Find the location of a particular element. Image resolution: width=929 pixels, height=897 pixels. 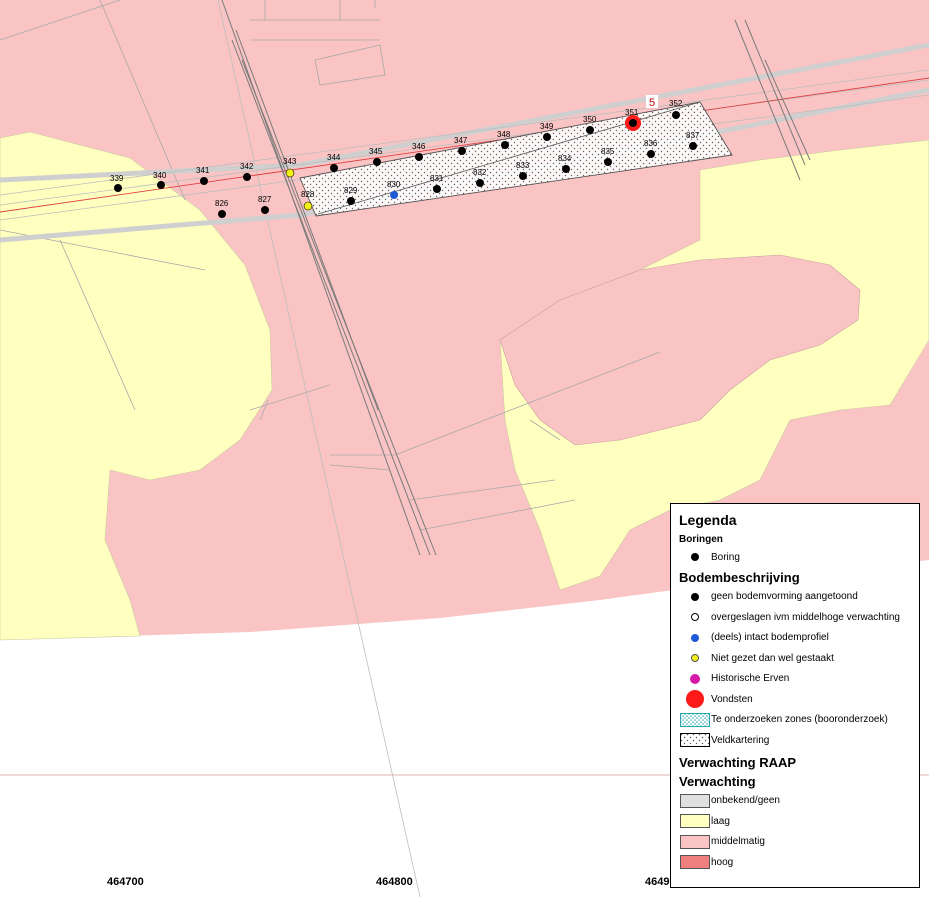

legend-item: hoog is located at coordinates (799, 862).